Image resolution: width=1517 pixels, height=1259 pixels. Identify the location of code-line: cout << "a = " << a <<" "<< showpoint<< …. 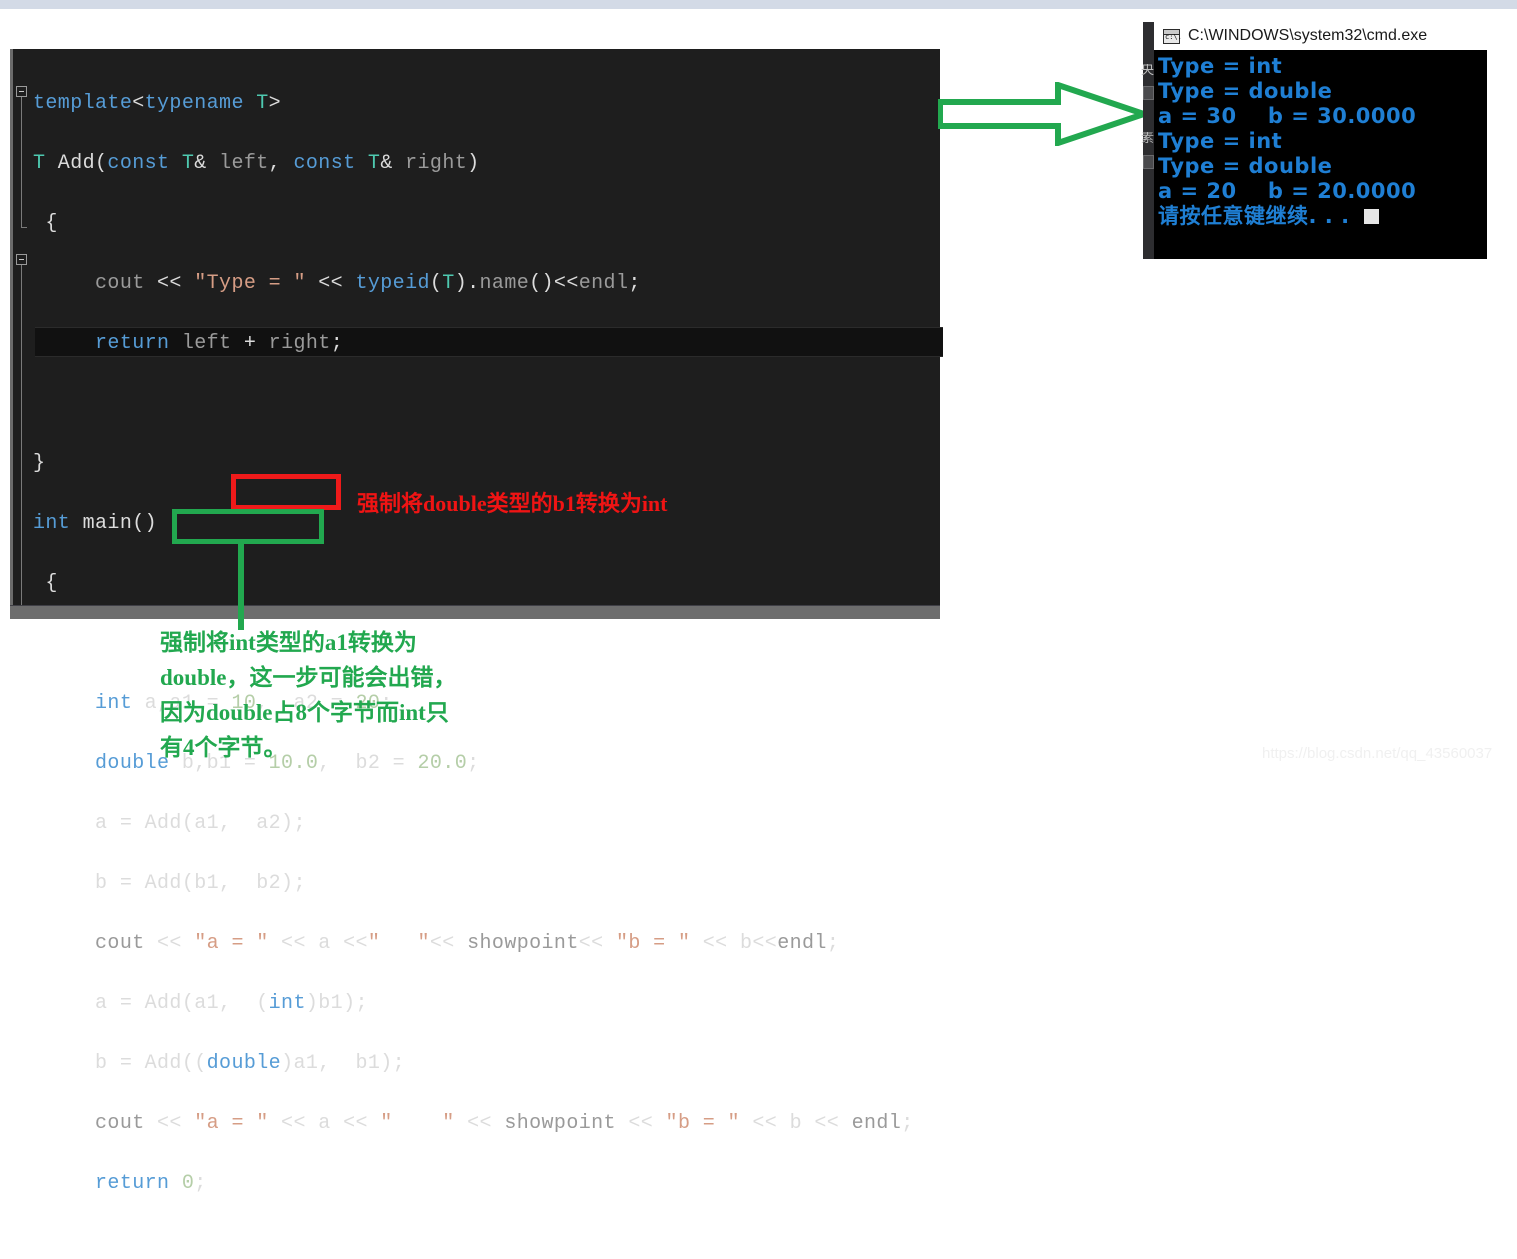
(467, 943).